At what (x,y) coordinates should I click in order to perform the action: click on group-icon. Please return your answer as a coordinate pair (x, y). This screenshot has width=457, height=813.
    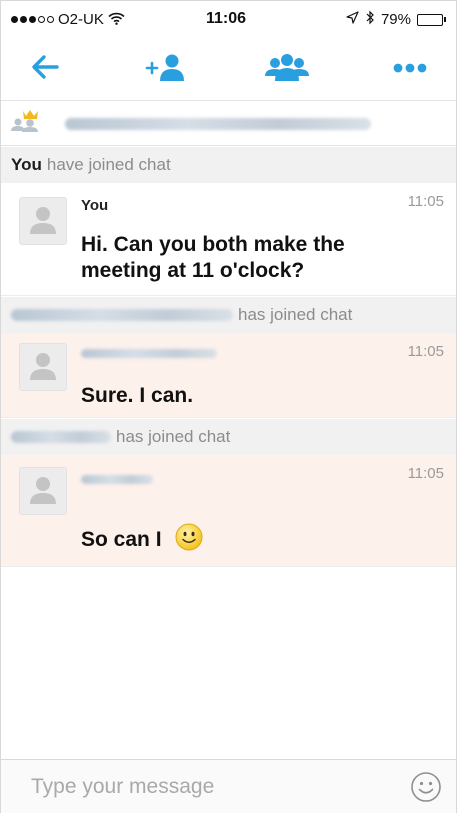
    Looking at the image, I should click on (287, 69).